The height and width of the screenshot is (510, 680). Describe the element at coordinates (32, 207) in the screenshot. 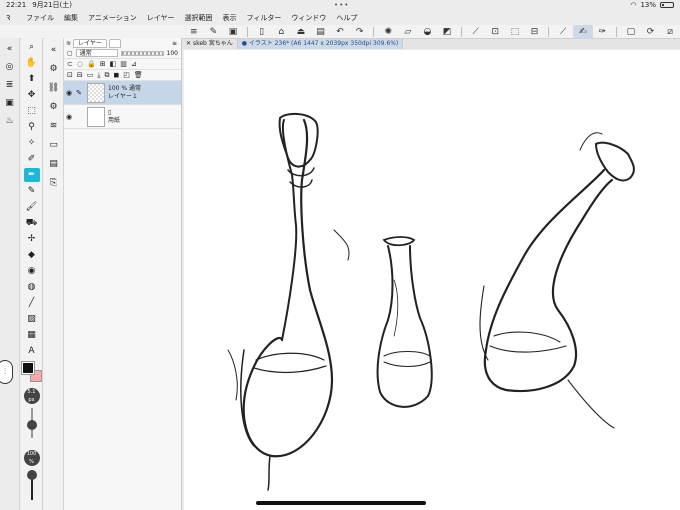

I see `brush-icon: 🖌` at that location.